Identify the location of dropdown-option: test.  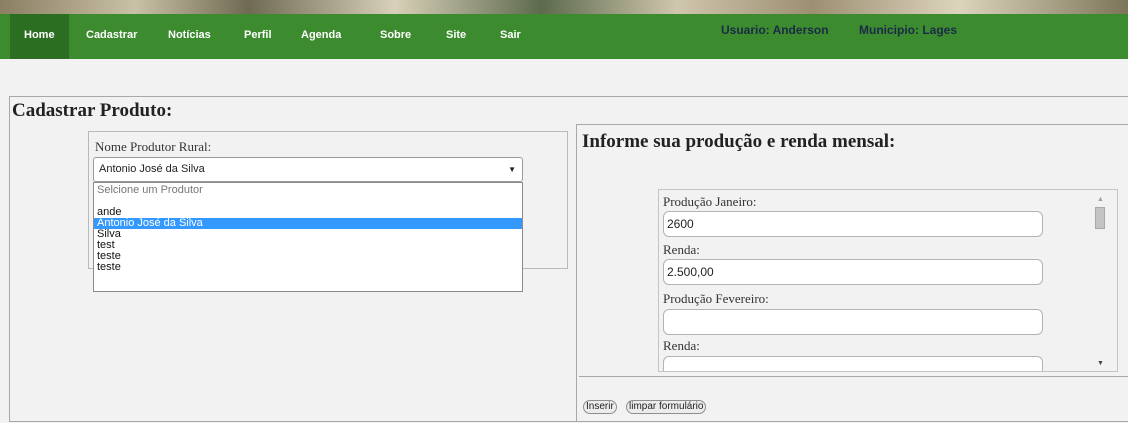
(308, 245).